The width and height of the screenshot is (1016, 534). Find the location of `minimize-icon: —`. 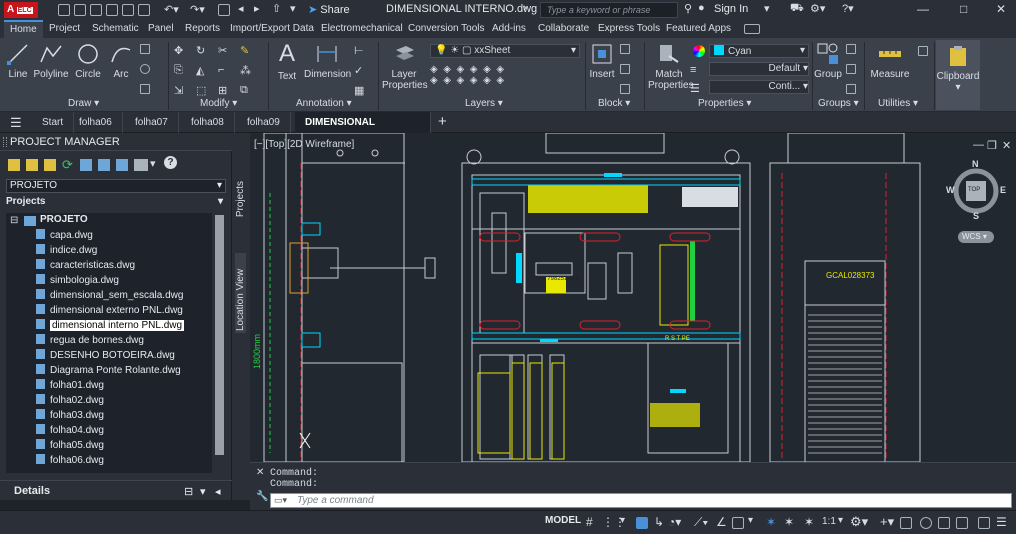

minimize-icon: — is located at coordinates (923, 9).